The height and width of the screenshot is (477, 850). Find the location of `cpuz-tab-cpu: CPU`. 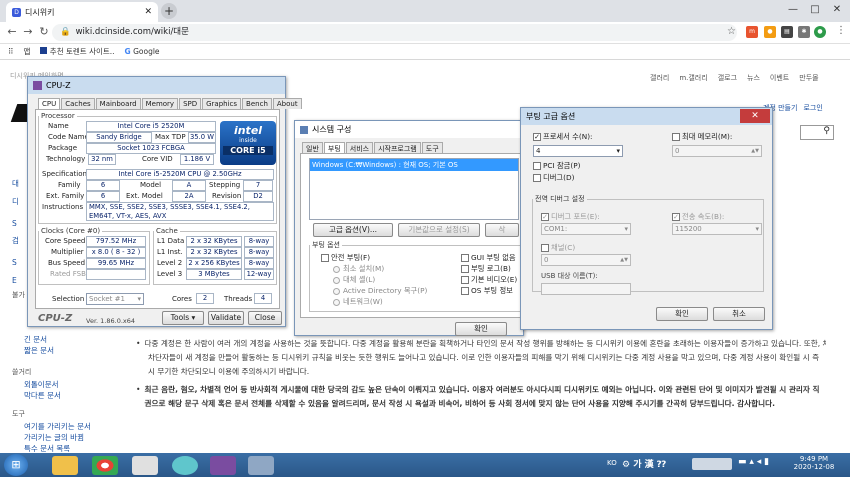

cpuz-tab-cpu: CPU is located at coordinates (49, 103).